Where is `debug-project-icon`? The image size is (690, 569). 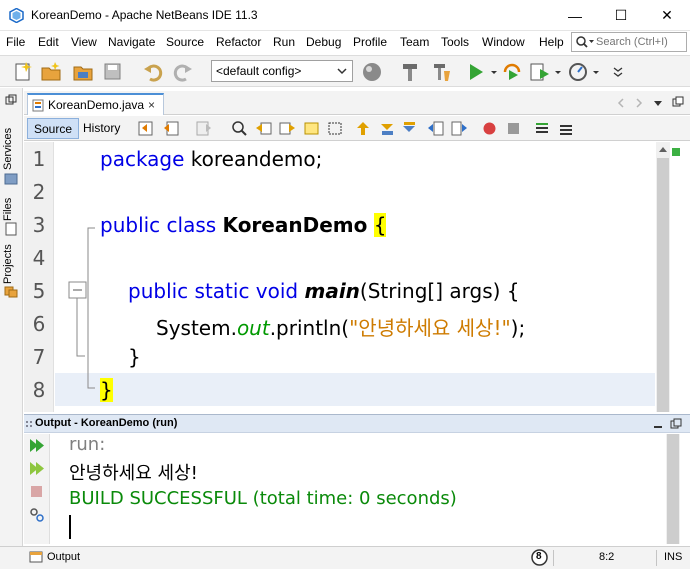
debug-project-icon is located at coordinates (540, 72).